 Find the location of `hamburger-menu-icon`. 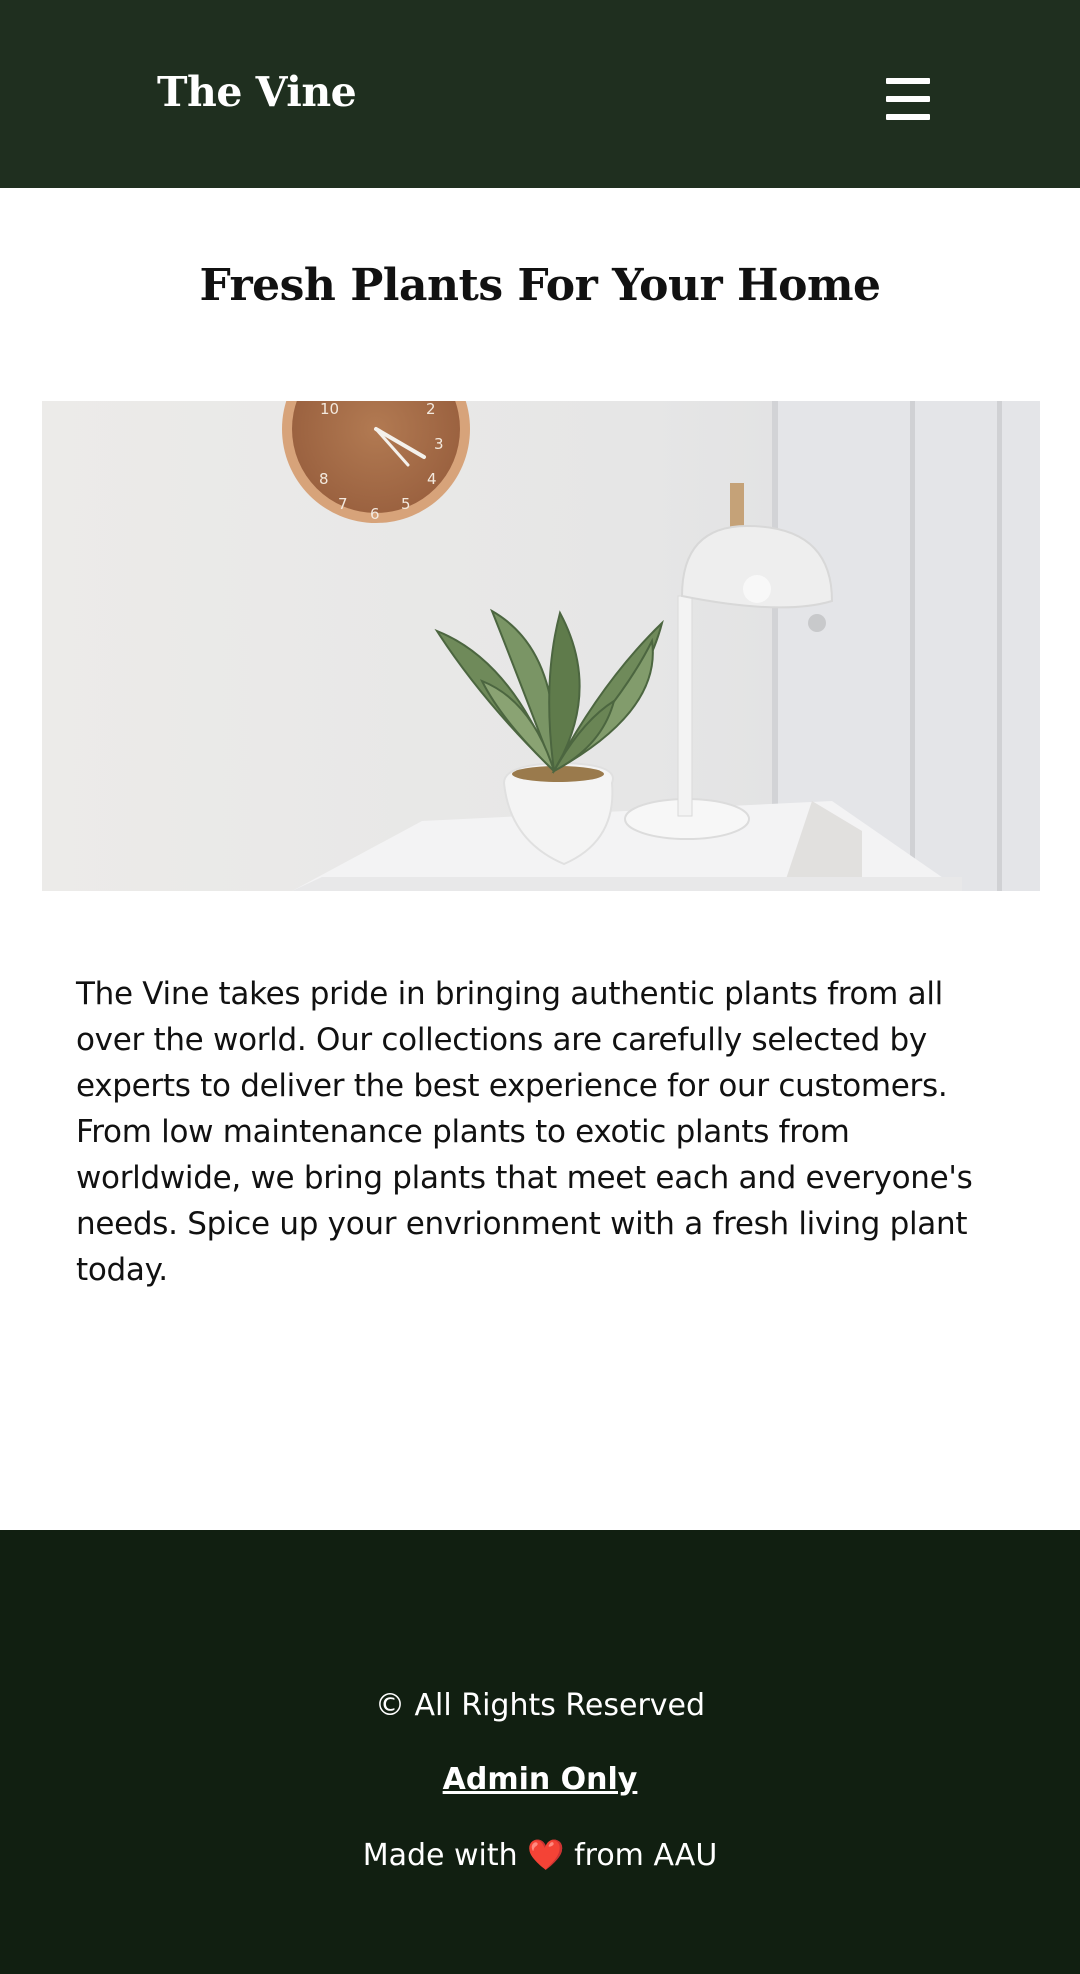

hamburger-menu-icon is located at coordinates (908, 99).